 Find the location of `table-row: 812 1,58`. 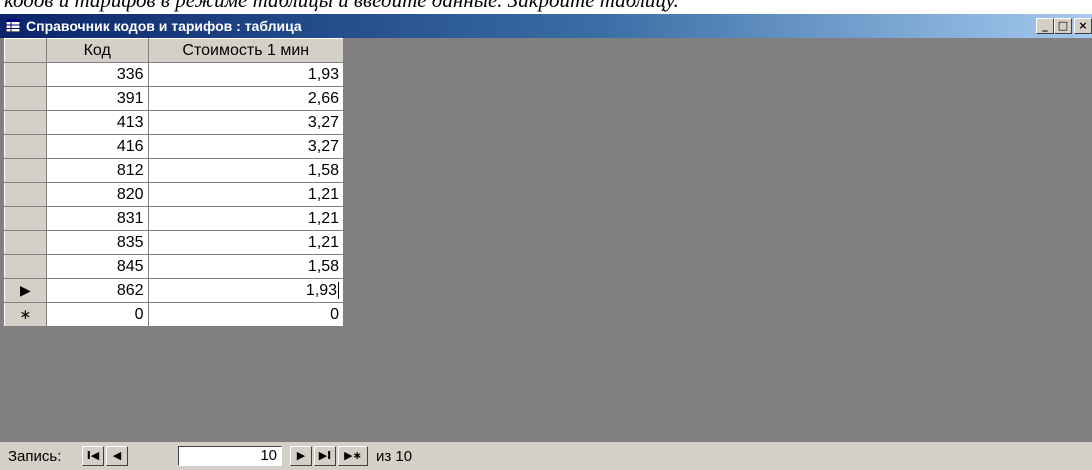

table-row: 812 1,58 is located at coordinates (174, 170).